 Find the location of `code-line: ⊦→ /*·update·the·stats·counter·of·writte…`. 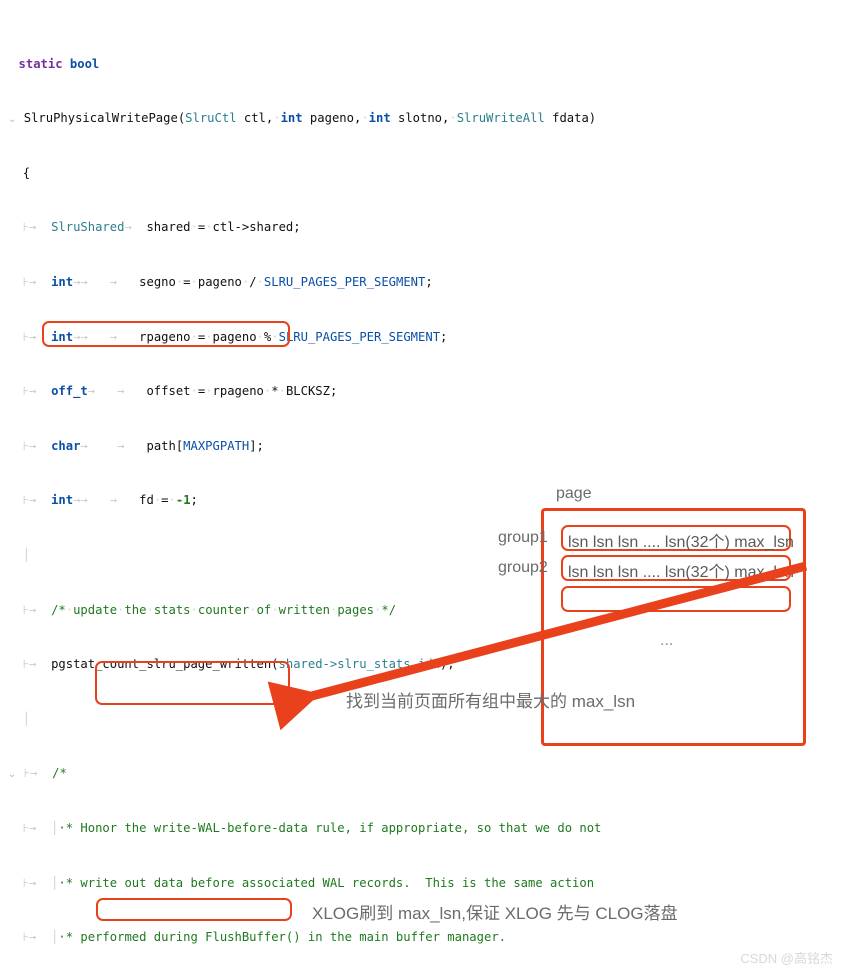

code-line: ⊦→ /*·update·the·stats·counter·of·writte… is located at coordinates (422, 610).